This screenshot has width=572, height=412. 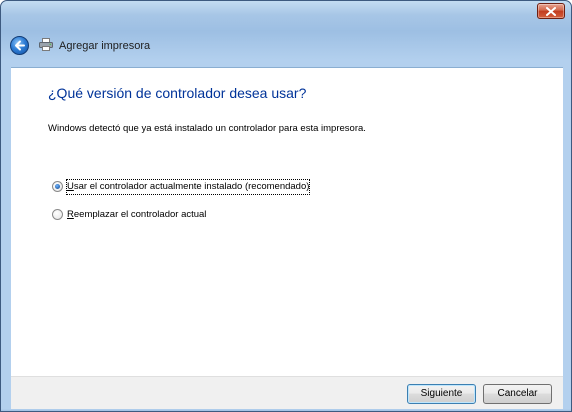 I want to click on next-button: Siguiente, so click(x=441, y=394).